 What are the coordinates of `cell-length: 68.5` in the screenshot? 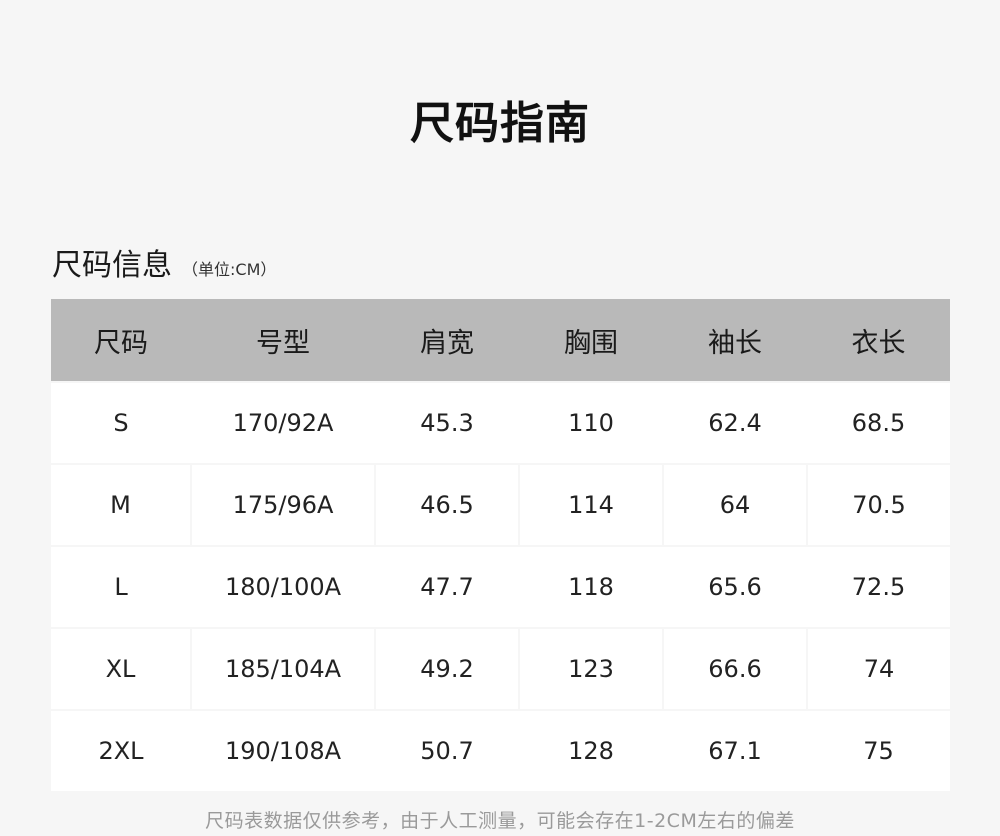 It's located at (878, 422).